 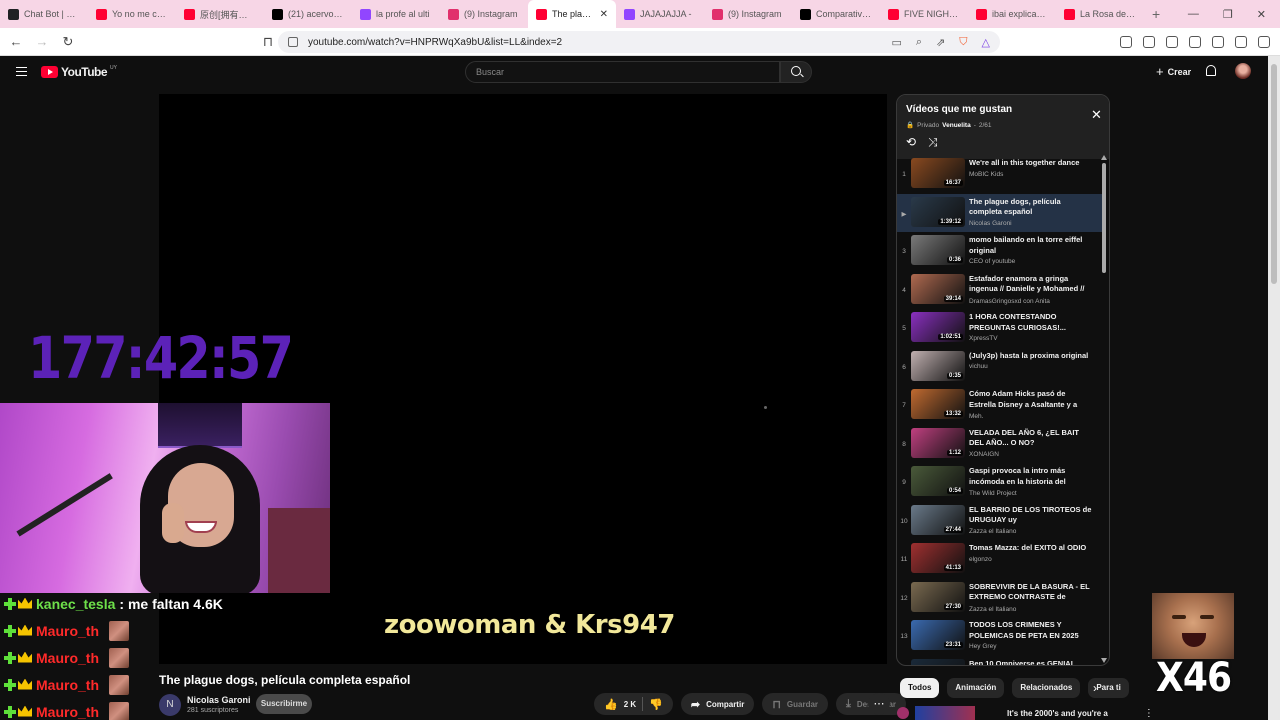 What do you see at coordinates (1264, 42) in the screenshot?
I see `menu-icon` at bounding box center [1264, 42].